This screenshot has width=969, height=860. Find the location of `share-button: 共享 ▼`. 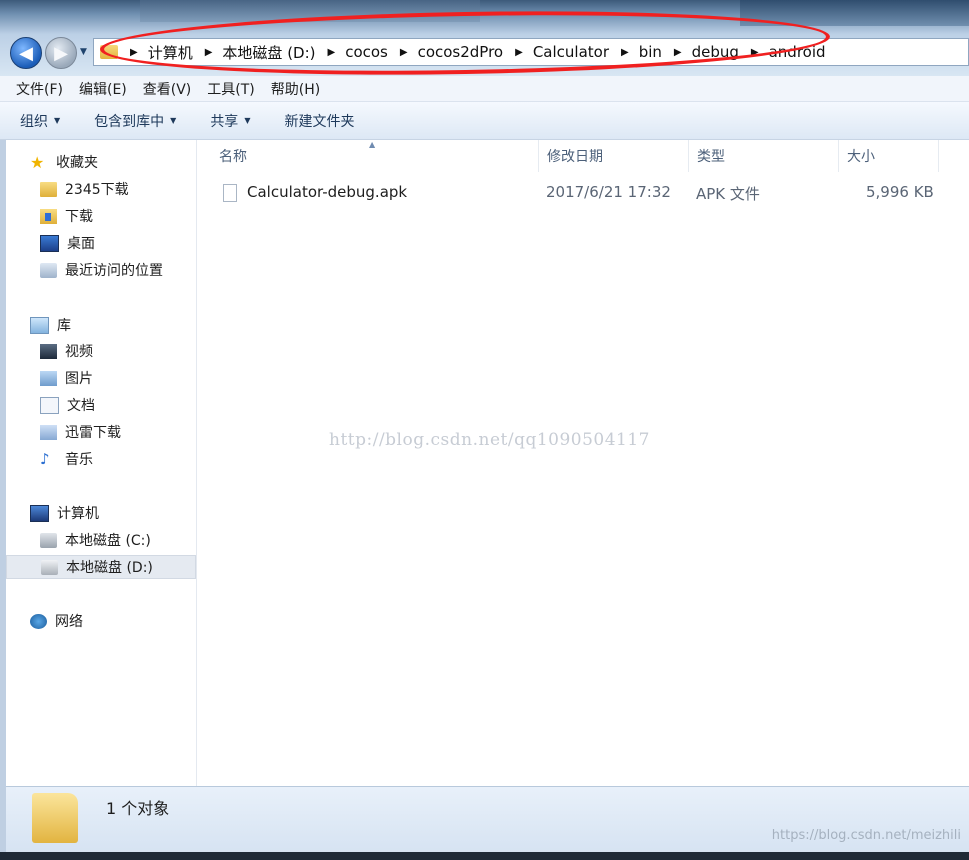

share-button: 共享 ▼ is located at coordinates (230, 121).